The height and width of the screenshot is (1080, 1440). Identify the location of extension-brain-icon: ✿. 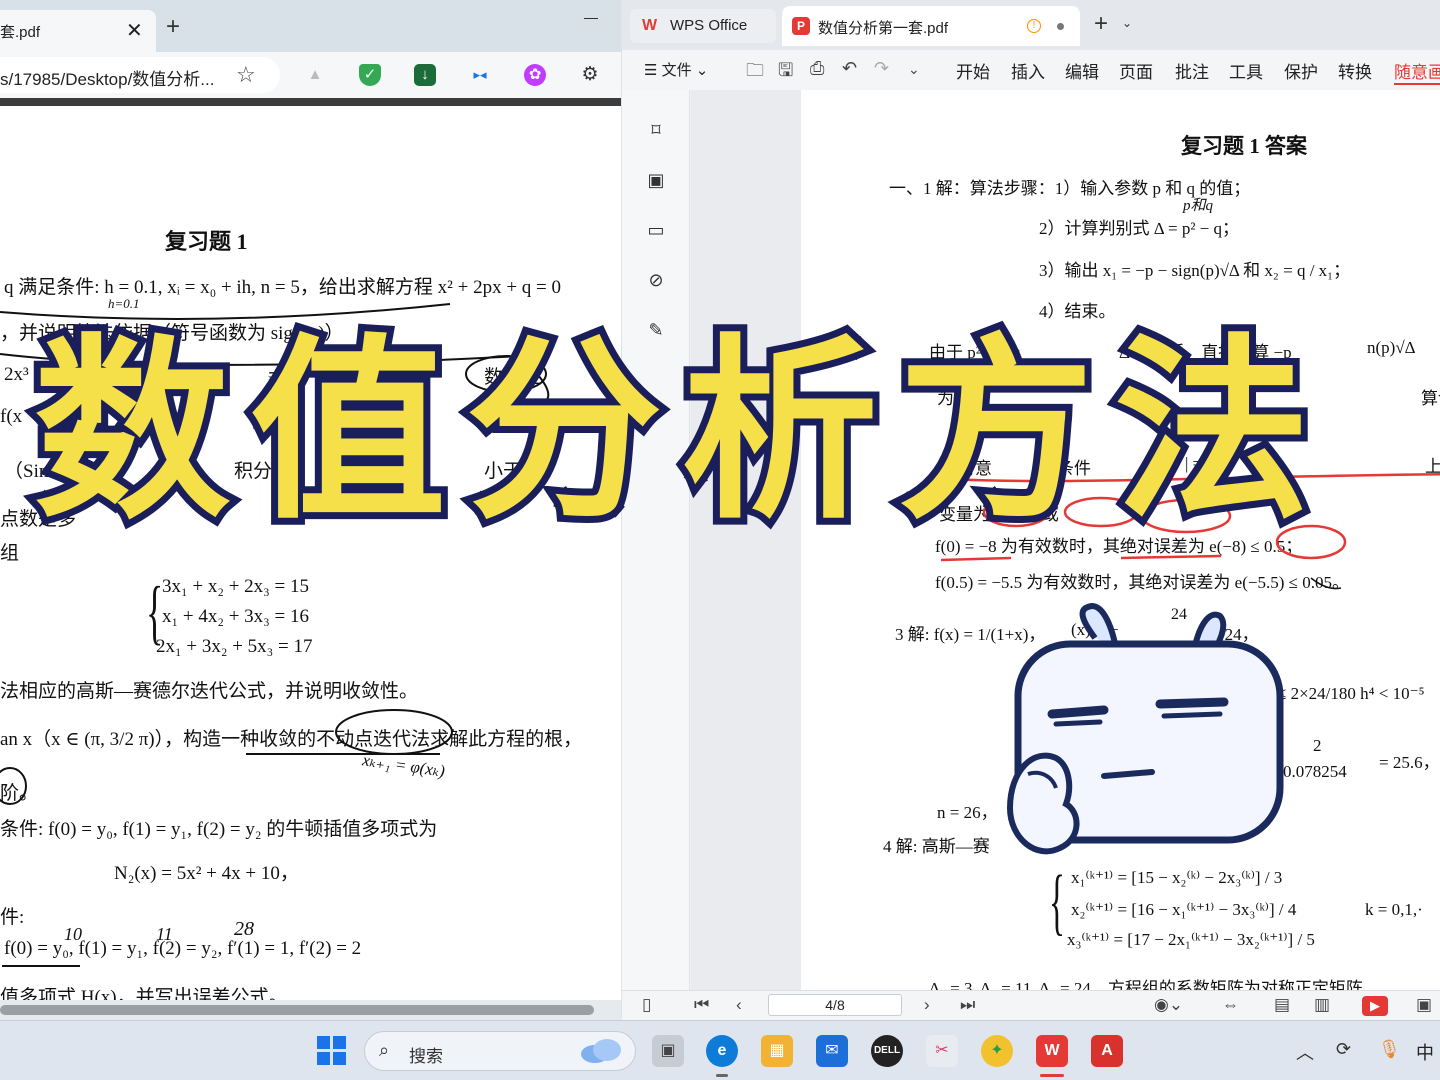
(535, 75).